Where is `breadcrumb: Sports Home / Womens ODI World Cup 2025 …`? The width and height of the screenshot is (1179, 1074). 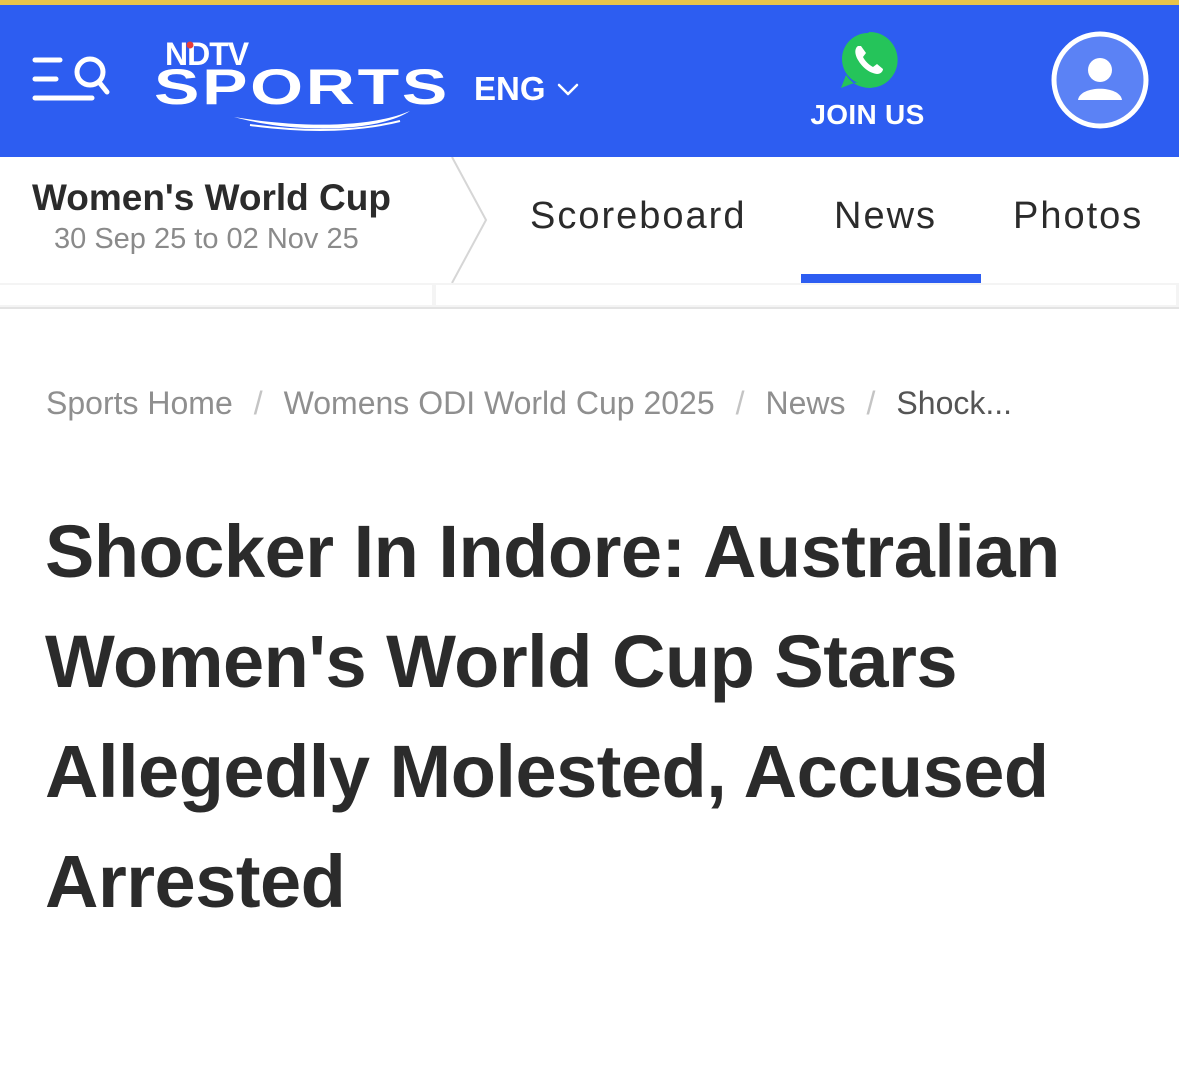 breadcrumb: Sports Home / Womens ODI World Cup 2025 … is located at coordinates (529, 403).